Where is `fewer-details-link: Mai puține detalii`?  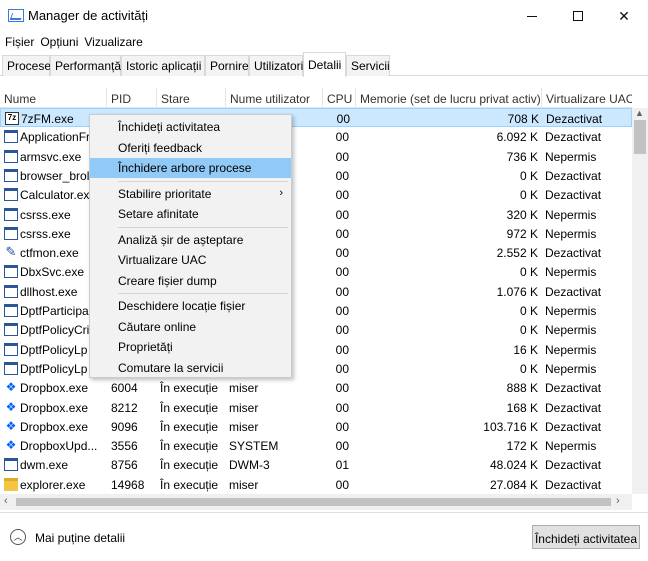 fewer-details-link: Mai puține detalii is located at coordinates (80, 538).